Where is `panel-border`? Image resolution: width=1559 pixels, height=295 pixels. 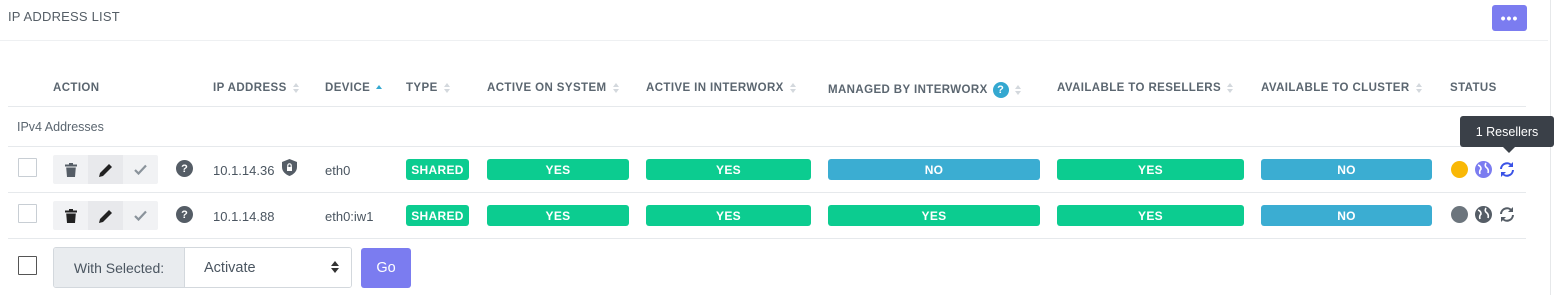 panel-border is located at coordinates (1550, 147).